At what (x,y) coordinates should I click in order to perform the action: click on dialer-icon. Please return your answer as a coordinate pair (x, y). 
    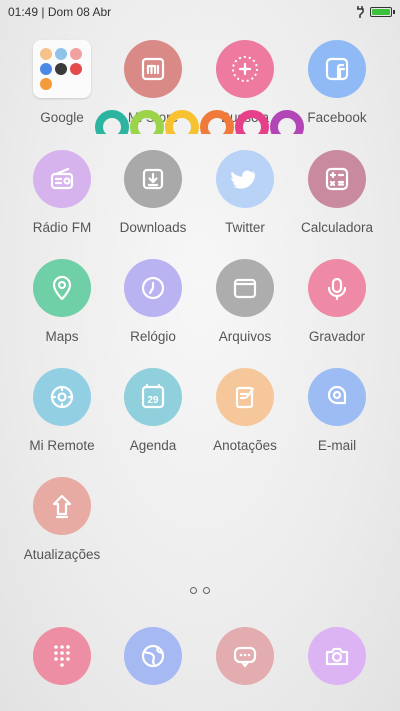
    Looking at the image, I should click on (62, 656).